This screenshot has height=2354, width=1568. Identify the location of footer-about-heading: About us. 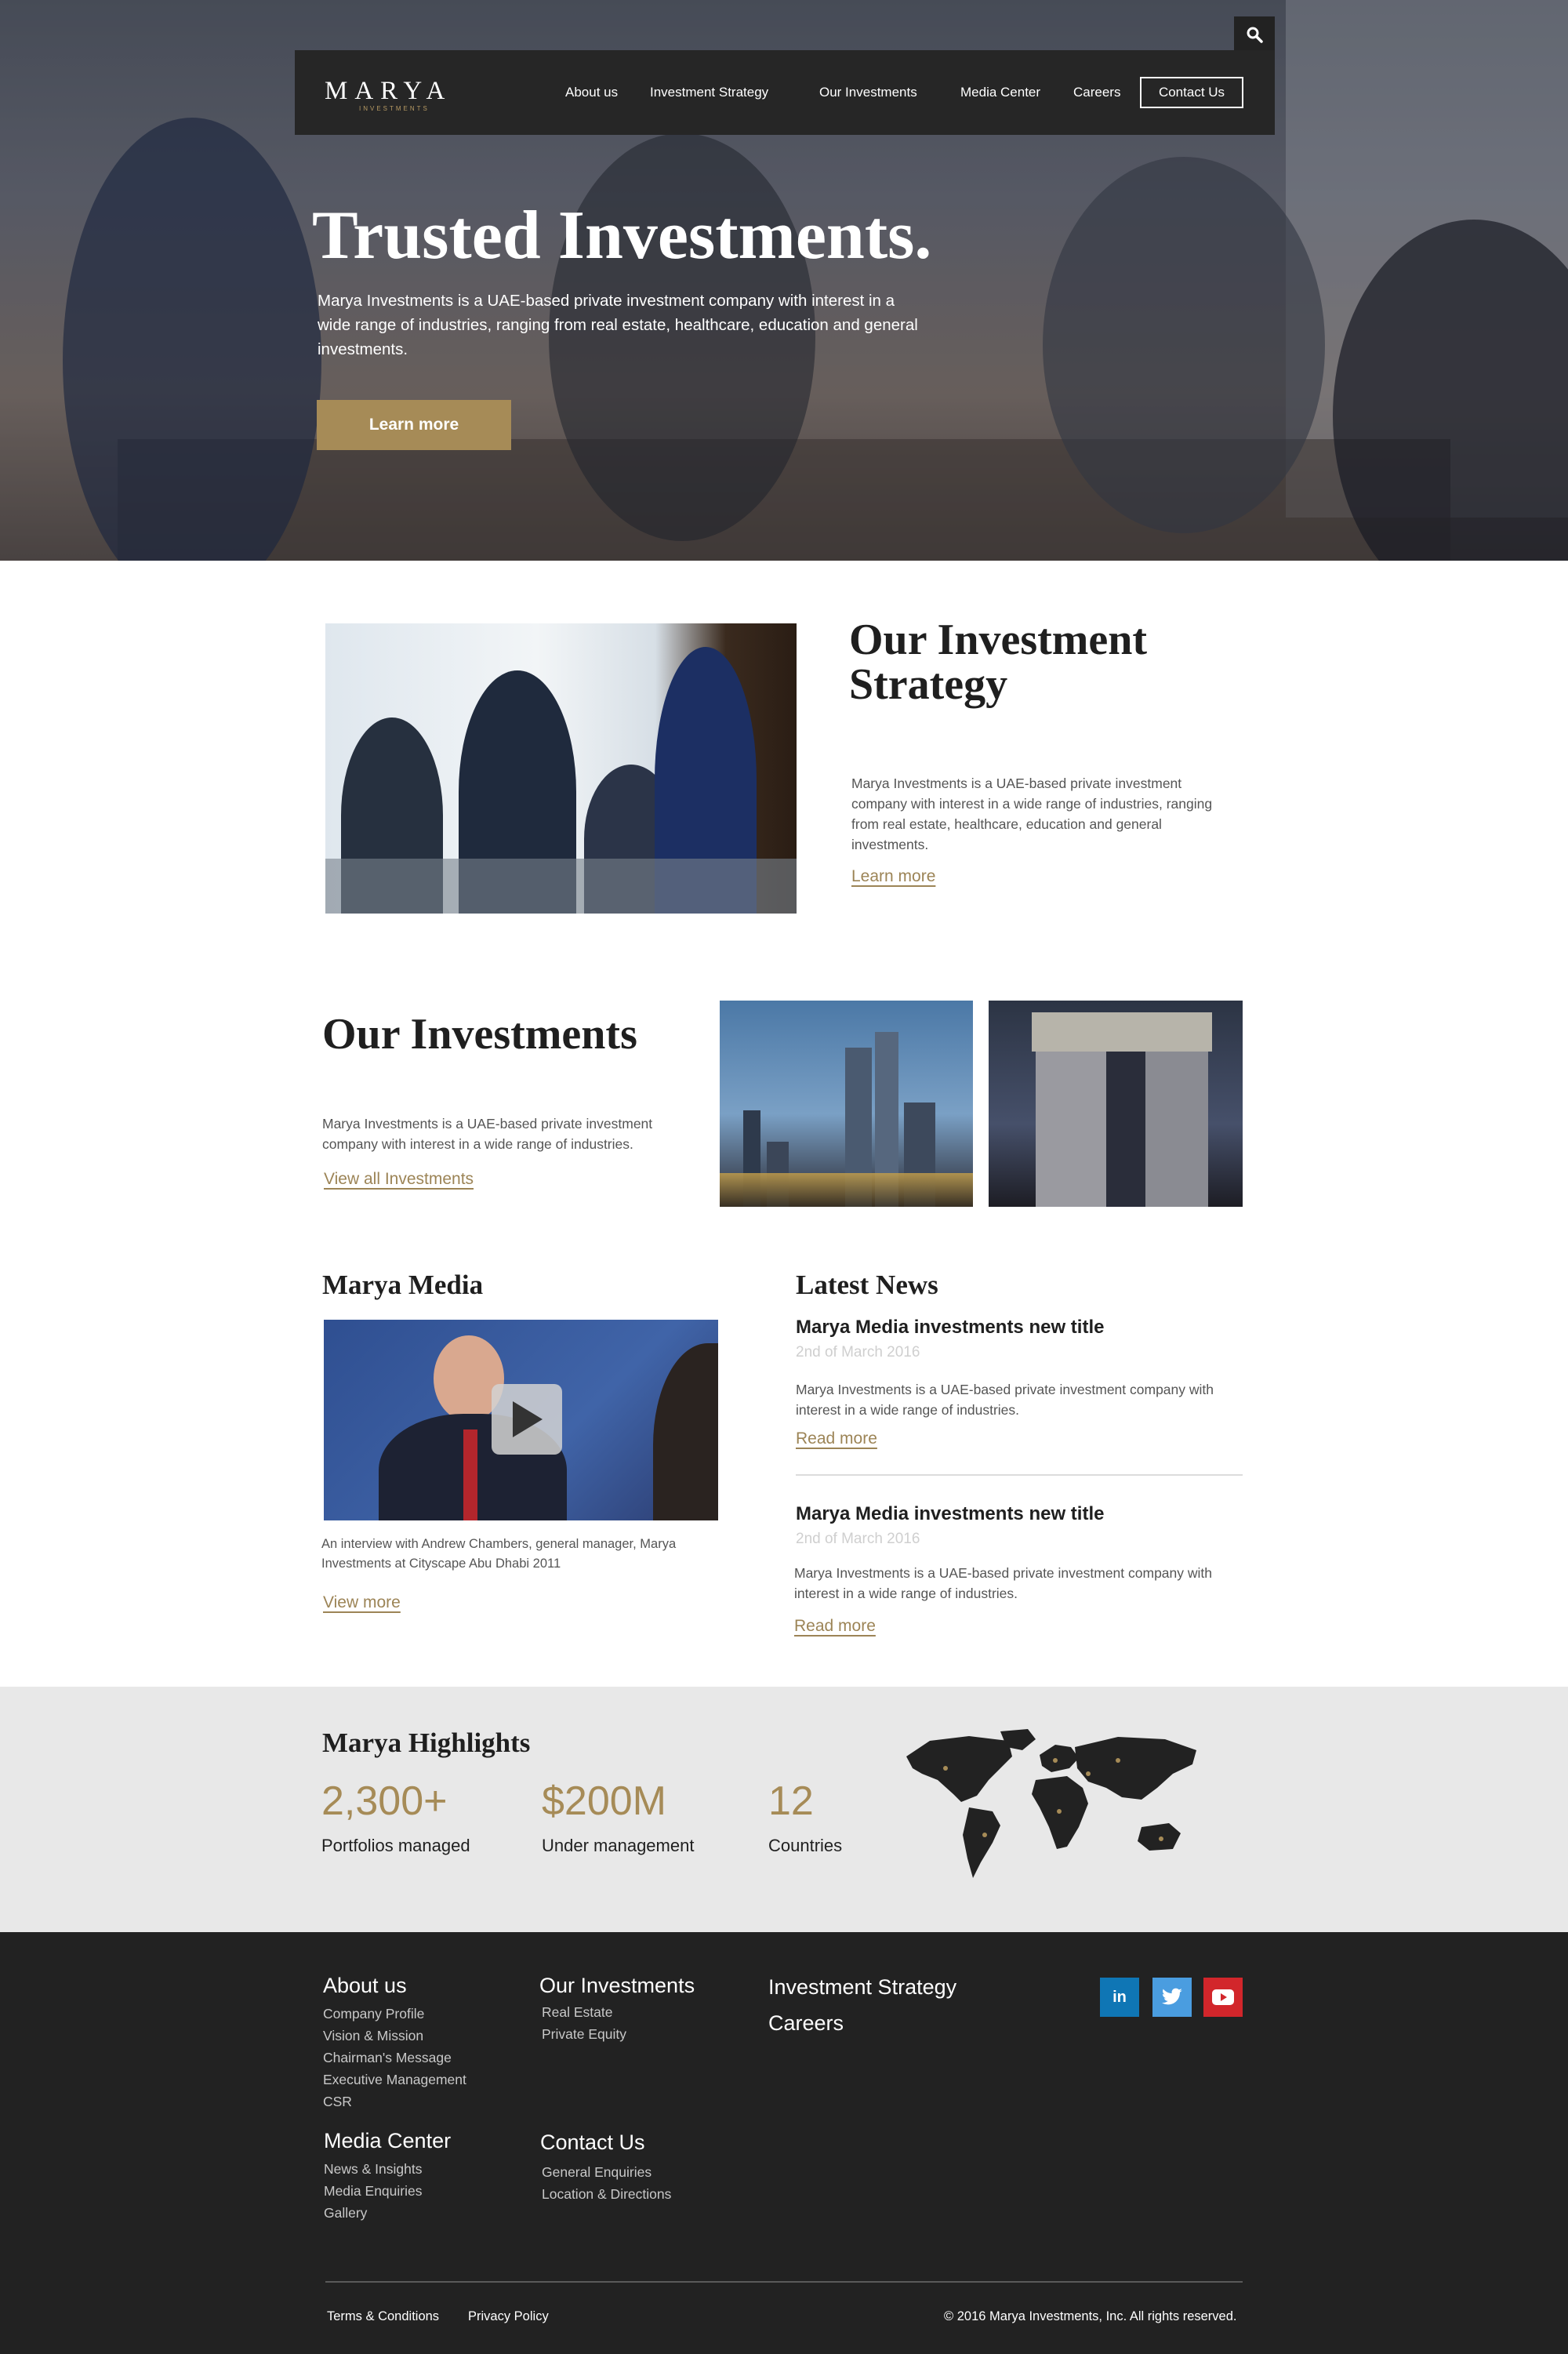
(365, 1985).